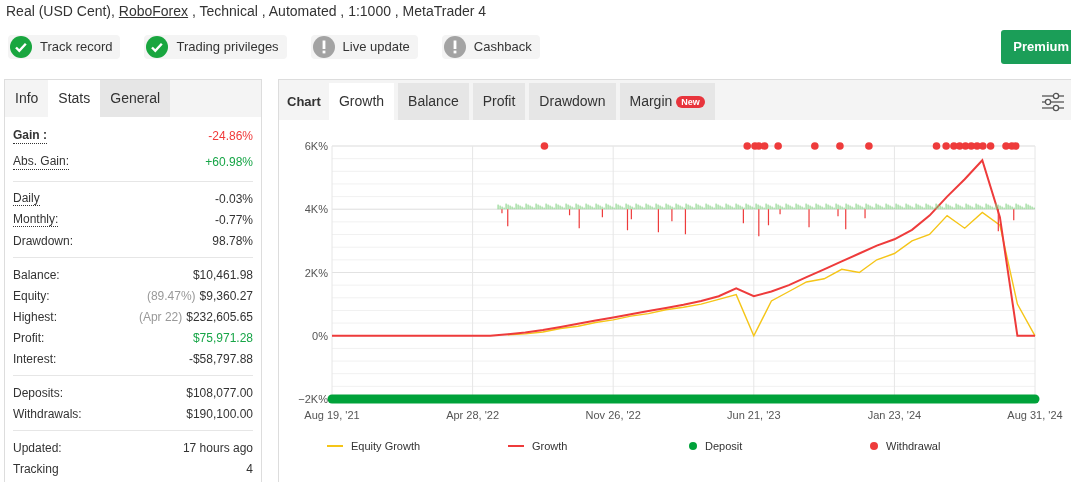 This screenshot has width=1071, height=482. What do you see at coordinates (36, 469) in the screenshot?
I see `stat-label: Tracking` at bounding box center [36, 469].